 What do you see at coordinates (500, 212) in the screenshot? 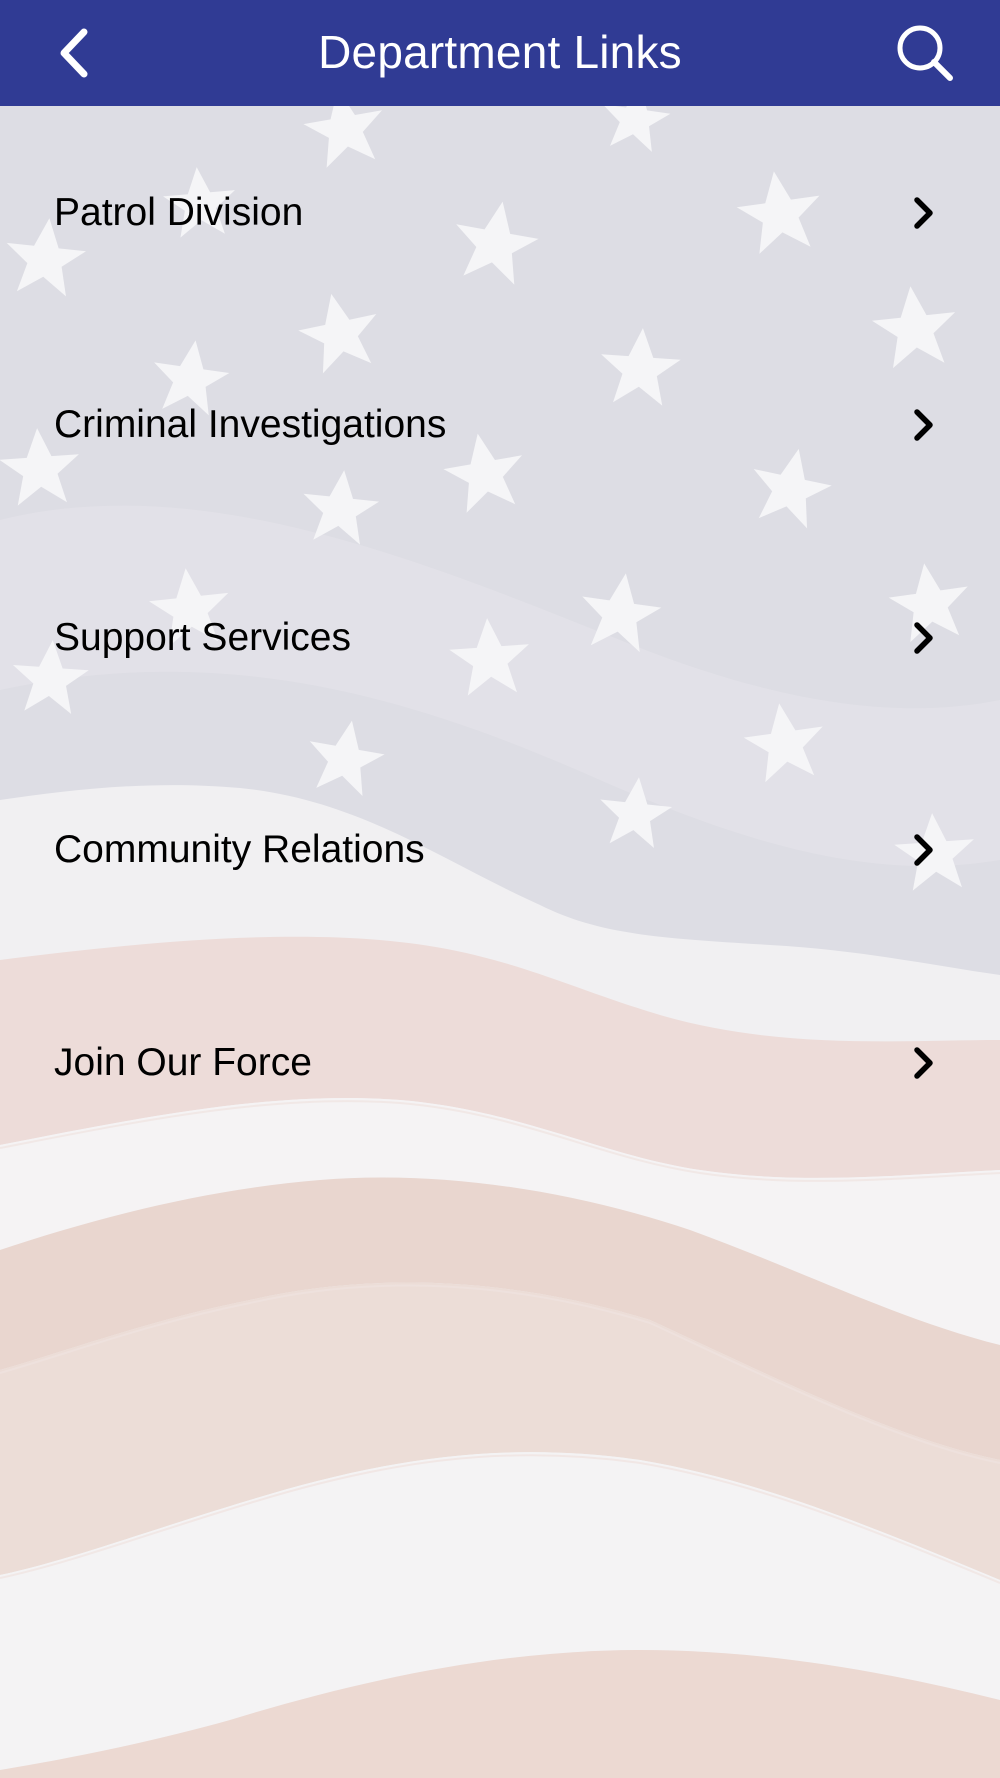
I see `menu-item-patrol-division: Patrol Division` at bounding box center [500, 212].